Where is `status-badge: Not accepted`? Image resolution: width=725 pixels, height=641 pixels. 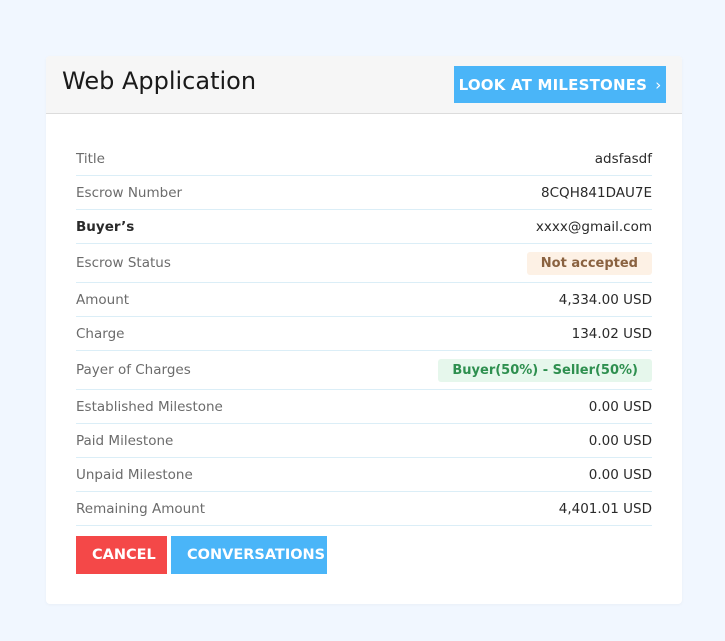
status-badge: Not accepted is located at coordinates (589, 263).